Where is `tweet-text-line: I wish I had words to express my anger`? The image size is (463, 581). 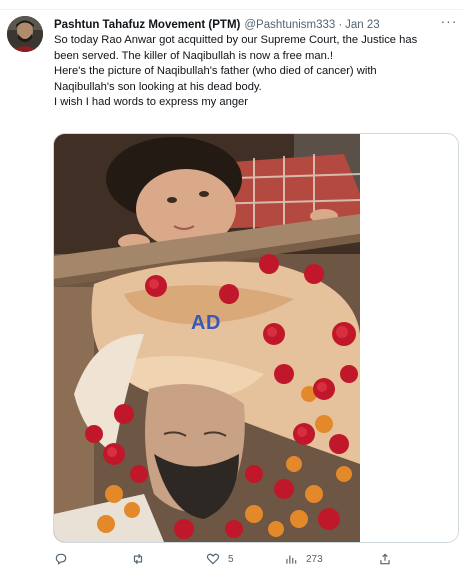
tweet-text-line: I wish I had words to express my anger is located at coordinates (151, 102).